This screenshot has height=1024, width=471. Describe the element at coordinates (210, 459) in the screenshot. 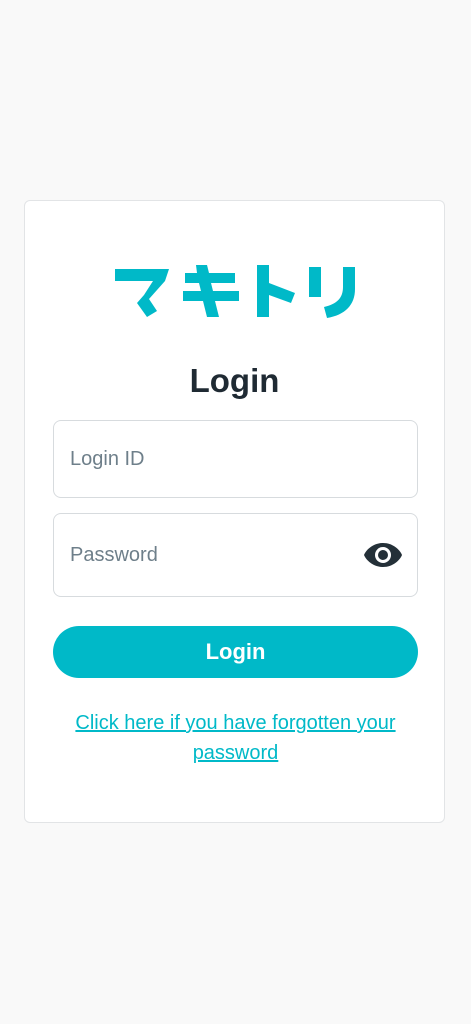

I see `login-id-input` at that location.